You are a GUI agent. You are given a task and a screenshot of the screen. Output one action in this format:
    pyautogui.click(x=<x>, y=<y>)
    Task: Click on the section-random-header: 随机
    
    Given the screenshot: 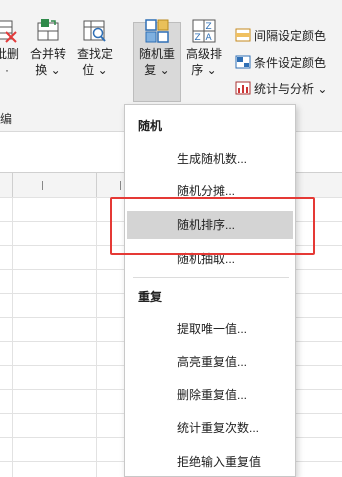 What is the action you would take?
    pyautogui.click(x=150, y=126)
    